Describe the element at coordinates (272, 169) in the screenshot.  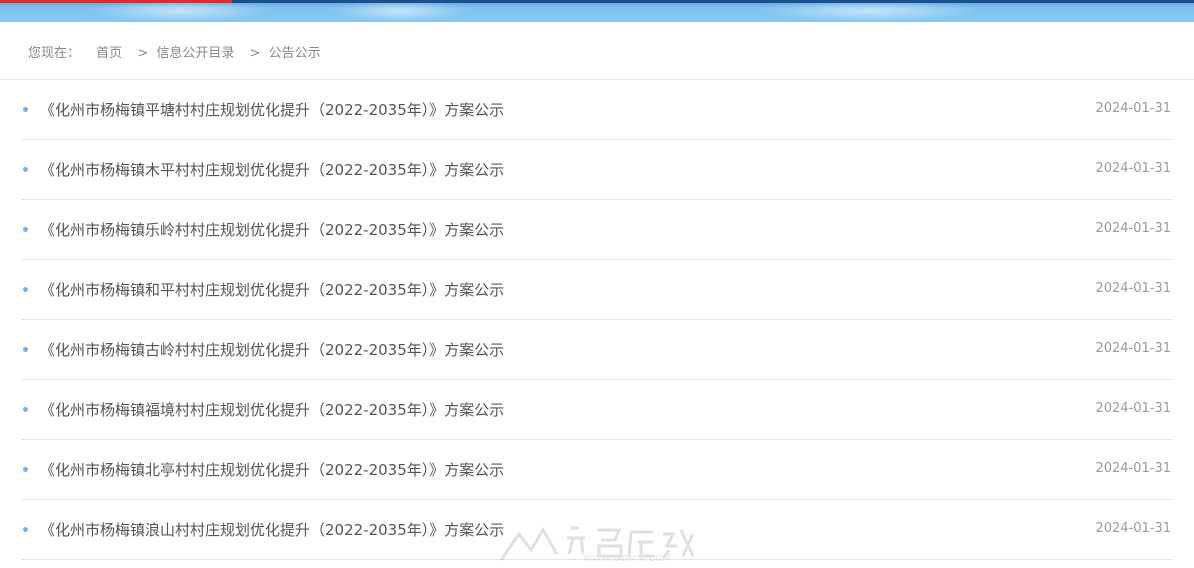
I see `announcement-title-link: 《化州市杨梅镇木平村村庄规划优化提升（2022-2035年）》方案公示` at that location.